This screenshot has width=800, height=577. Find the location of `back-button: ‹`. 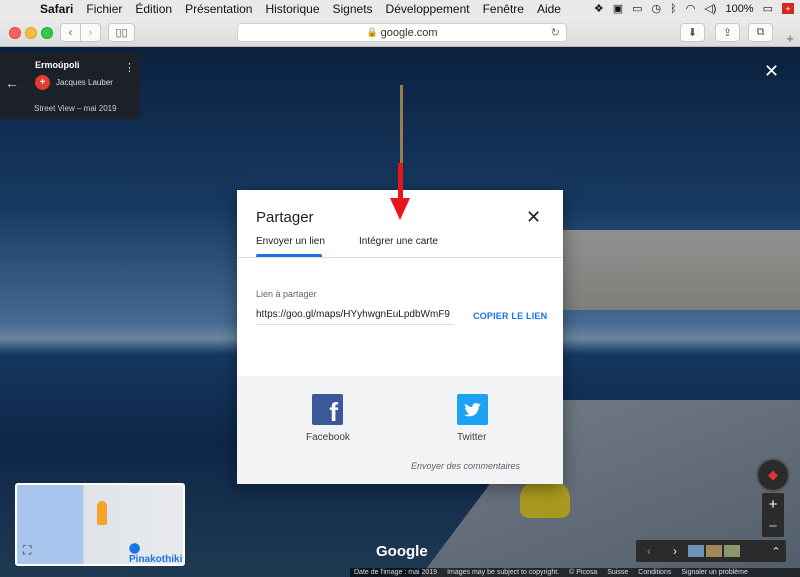

back-button: ‹ is located at coordinates (70, 32).